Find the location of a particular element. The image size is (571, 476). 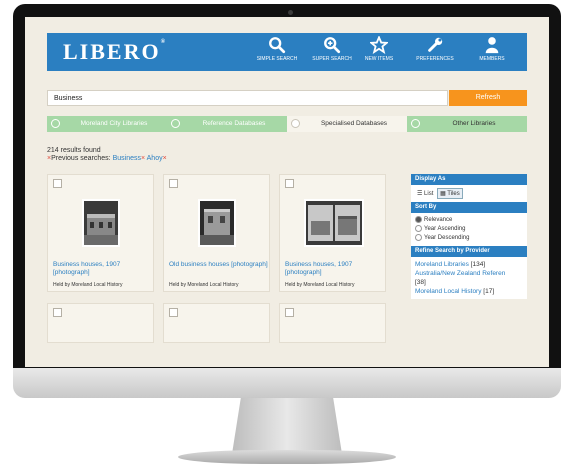

view-tiles-button: ▦ Tiles is located at coordinates (450, 193).